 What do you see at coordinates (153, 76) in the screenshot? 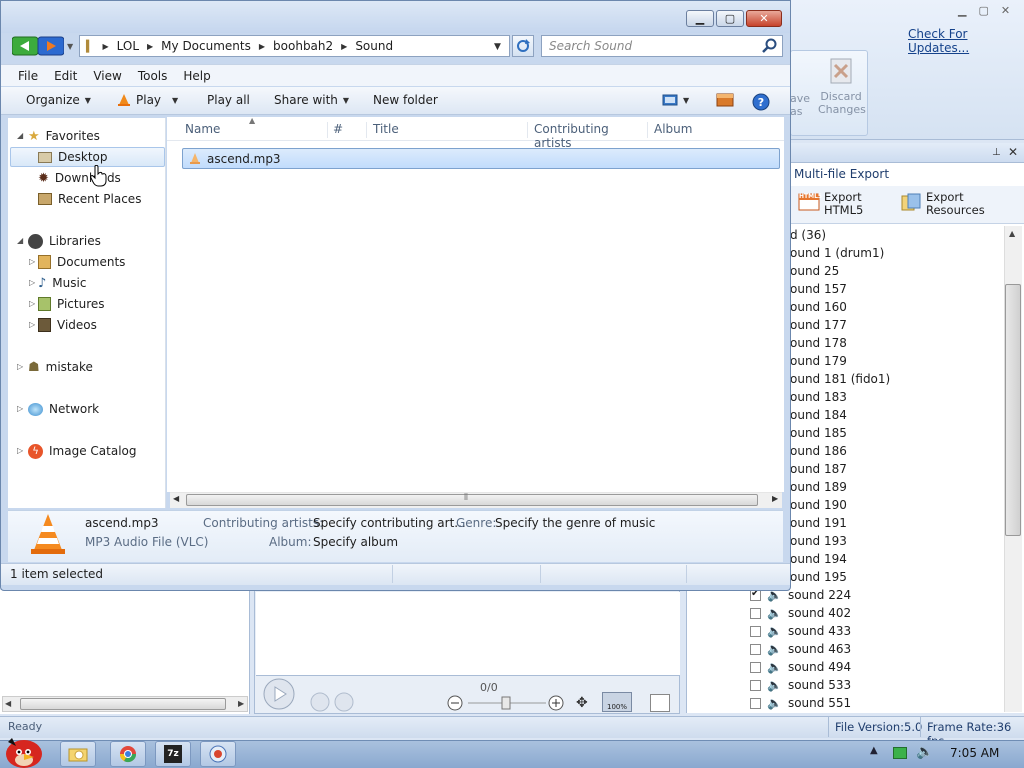
I see `menu-tools: Tools` at bounding box center [153, 76].